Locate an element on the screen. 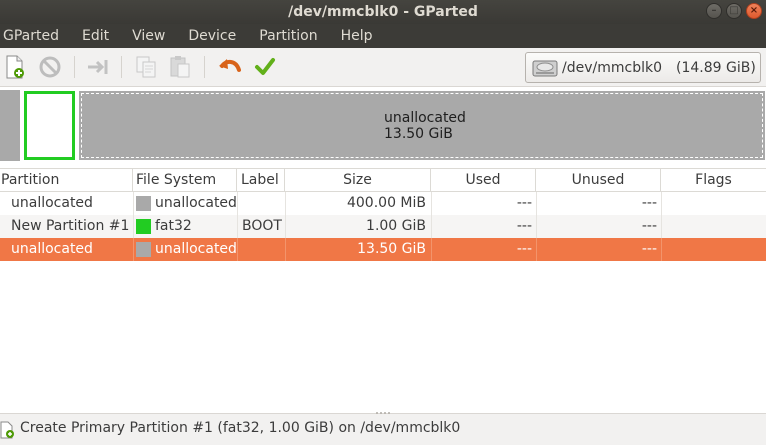 The height and width of the screenshot is (445, 766). undo-arrow-icon is located at coordinates (230, 65).